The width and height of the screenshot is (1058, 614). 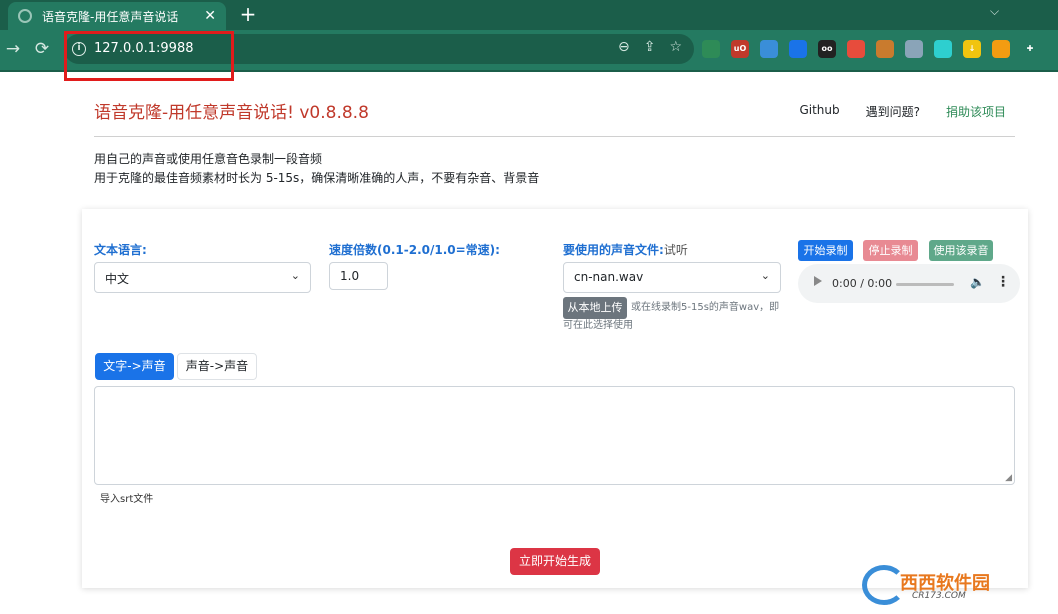 What do you see at coordinates (819, 111) in the screenshot?
I see `github-link: Github` at bounding box center [819, 111].